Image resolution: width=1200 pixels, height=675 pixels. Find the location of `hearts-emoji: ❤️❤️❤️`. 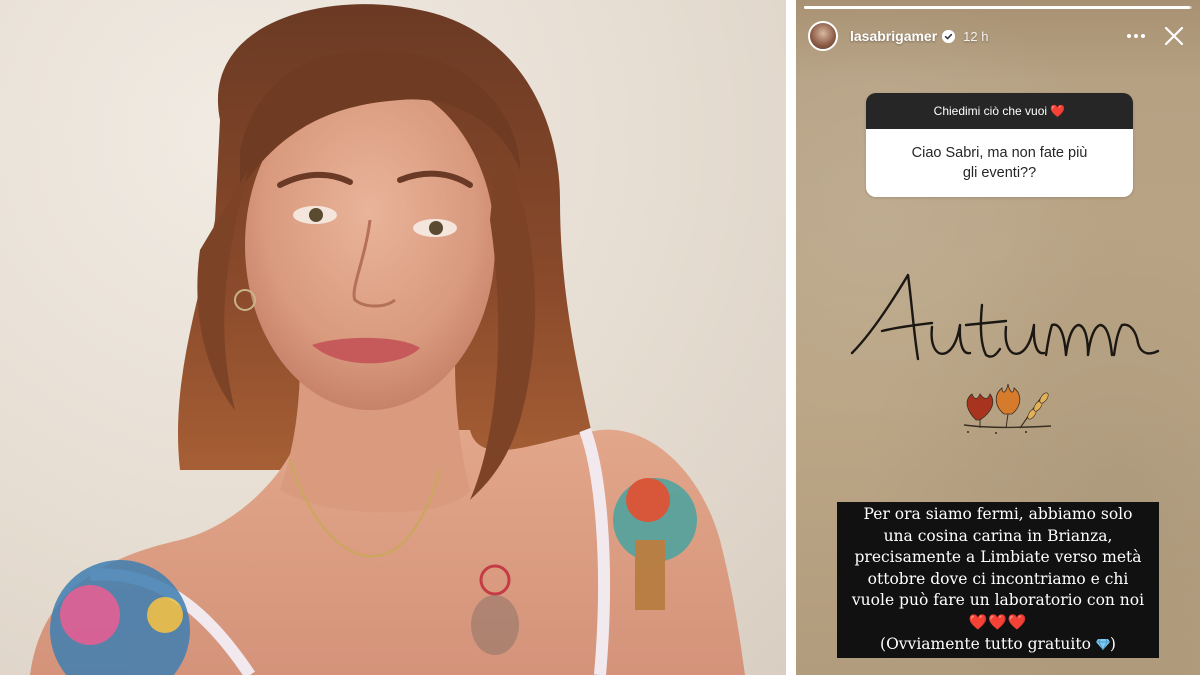

hearts-emoji: ❤️❤️❤️ is located at coordinates (998, 621).